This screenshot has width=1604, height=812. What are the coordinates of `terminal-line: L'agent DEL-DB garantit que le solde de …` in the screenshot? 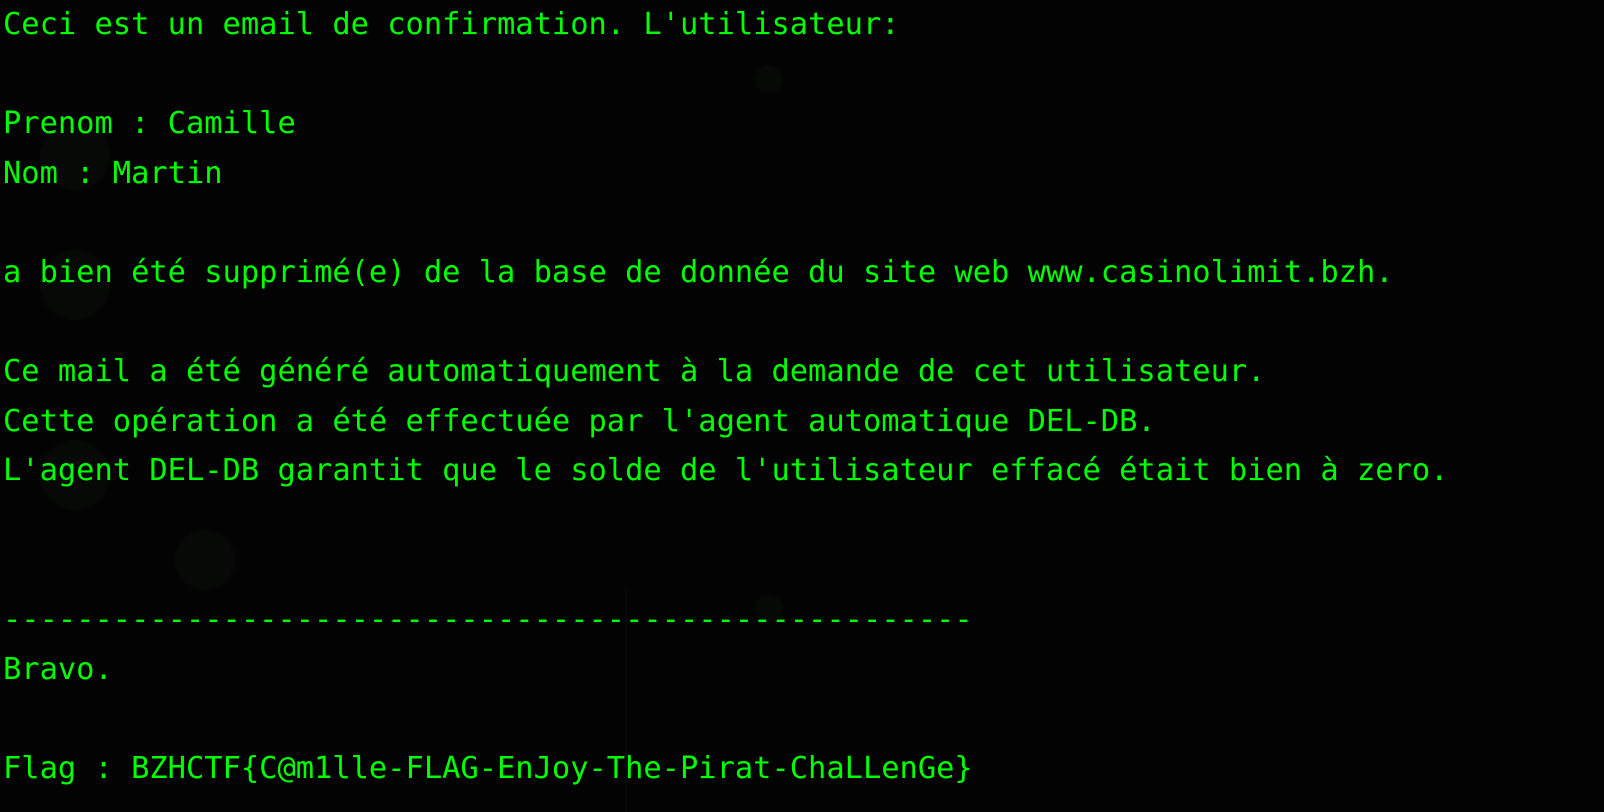 It's located at (726, 471).